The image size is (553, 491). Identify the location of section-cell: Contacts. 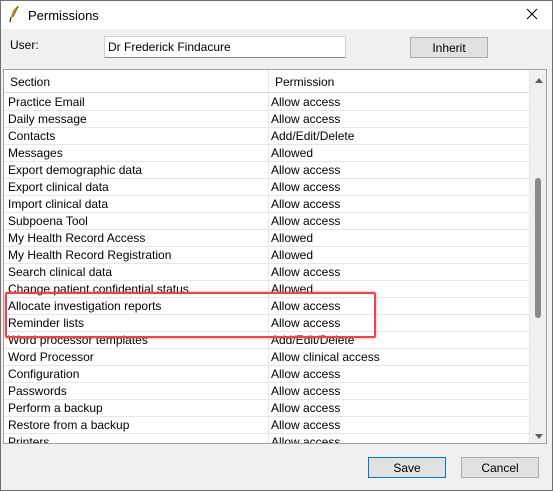
(136, 136).